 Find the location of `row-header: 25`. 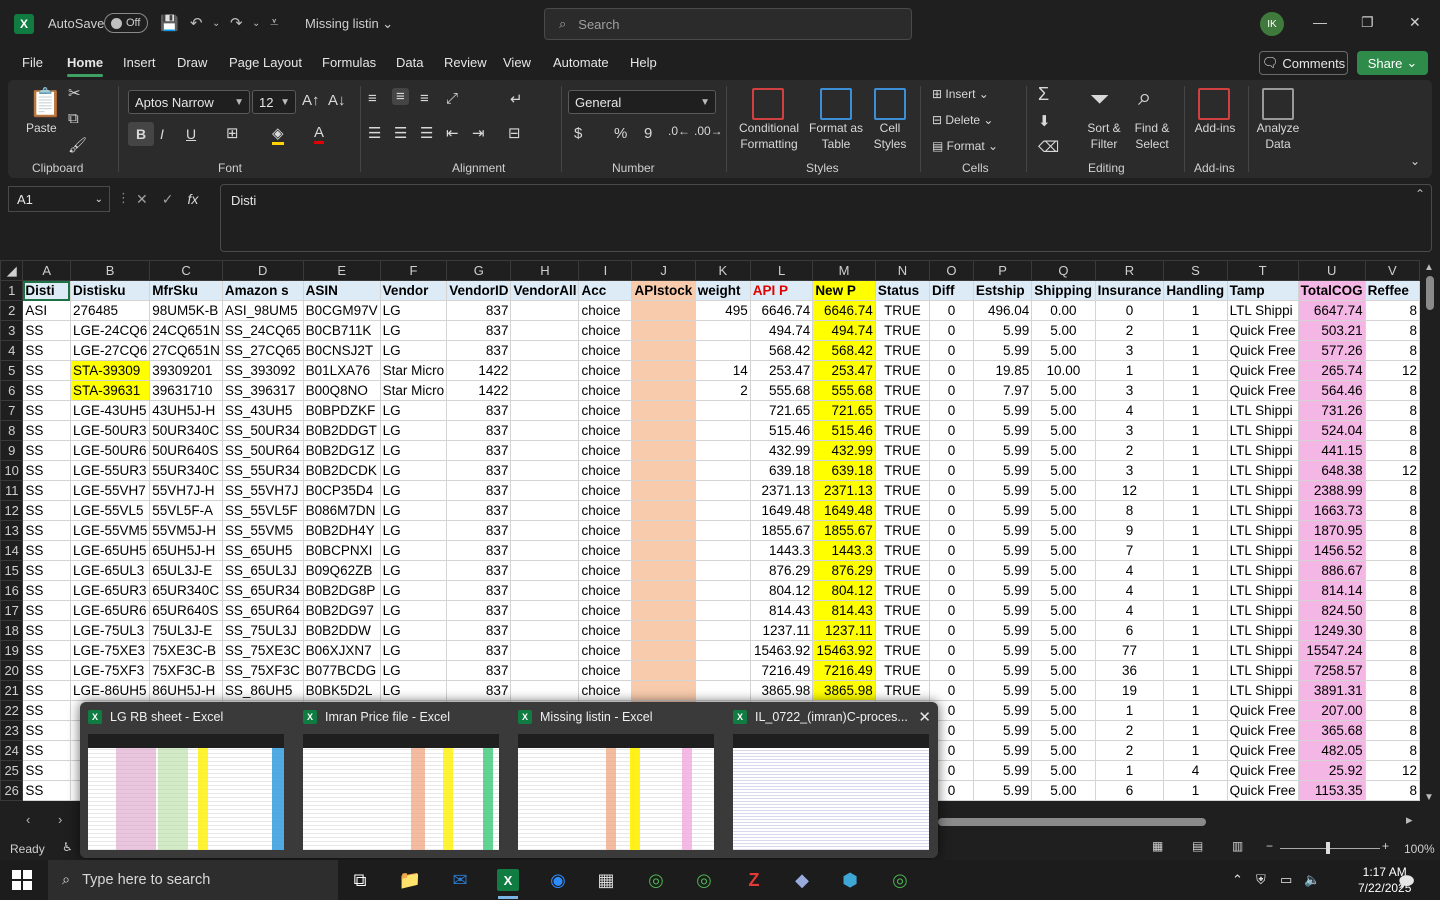

row-header: 25 is located at coordinates (12, 770).